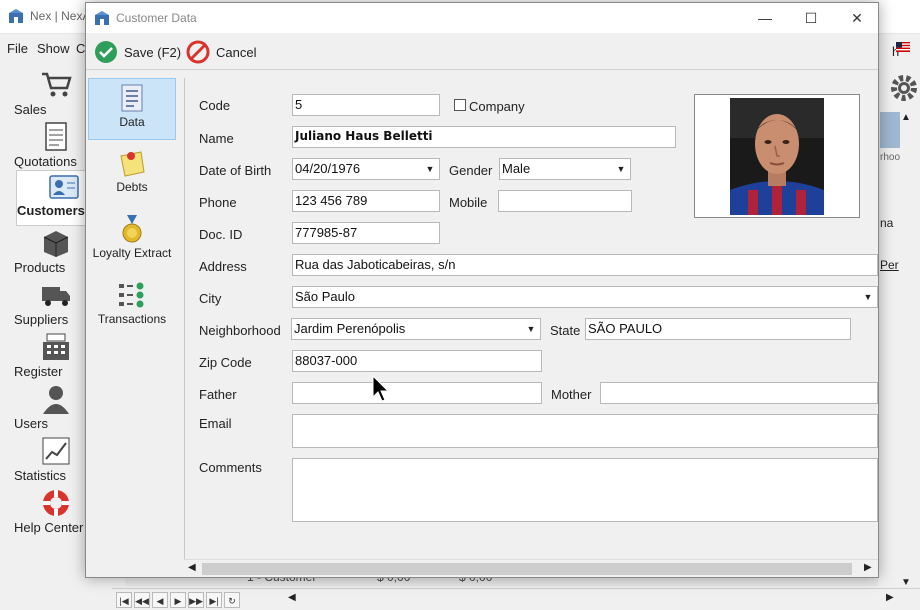 The height and width of the screenshot is (610, 920). Describe the element at coordinates (56, 244) in the screenshot. I see `box-icon` at that location.